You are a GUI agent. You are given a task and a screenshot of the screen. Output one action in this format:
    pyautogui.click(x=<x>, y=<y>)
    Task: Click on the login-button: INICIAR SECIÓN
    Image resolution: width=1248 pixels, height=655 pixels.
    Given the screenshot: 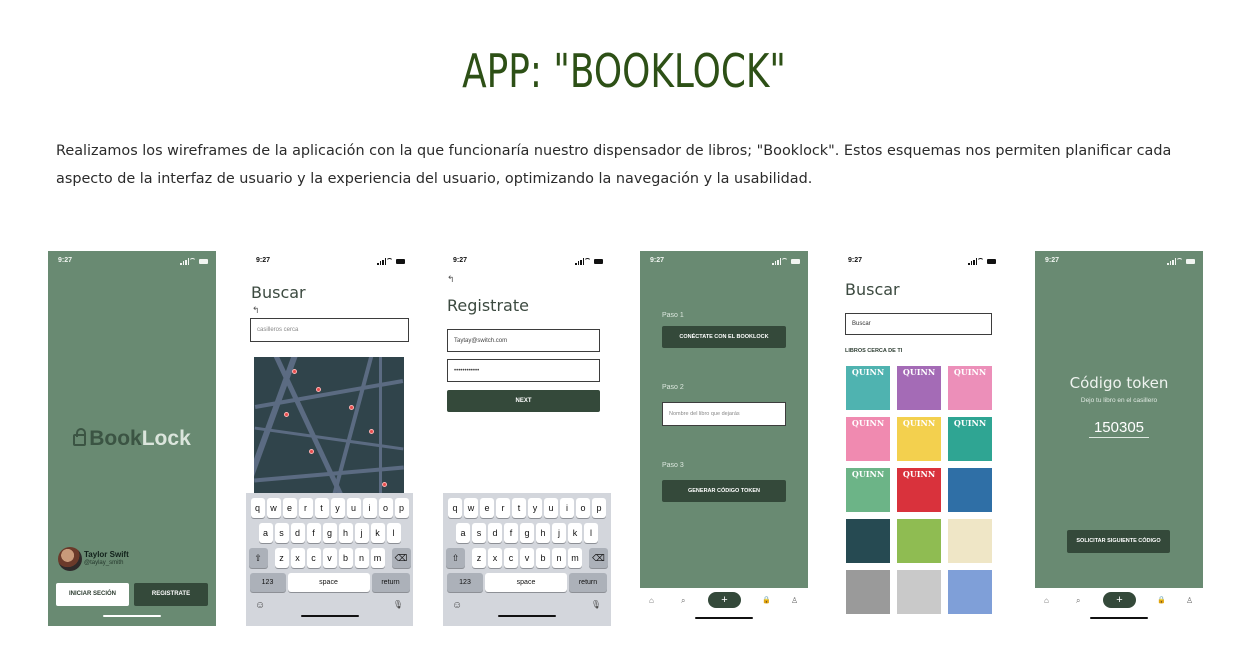 What is the action you would take?
    pyautogui.click(x=92, y=594)
    